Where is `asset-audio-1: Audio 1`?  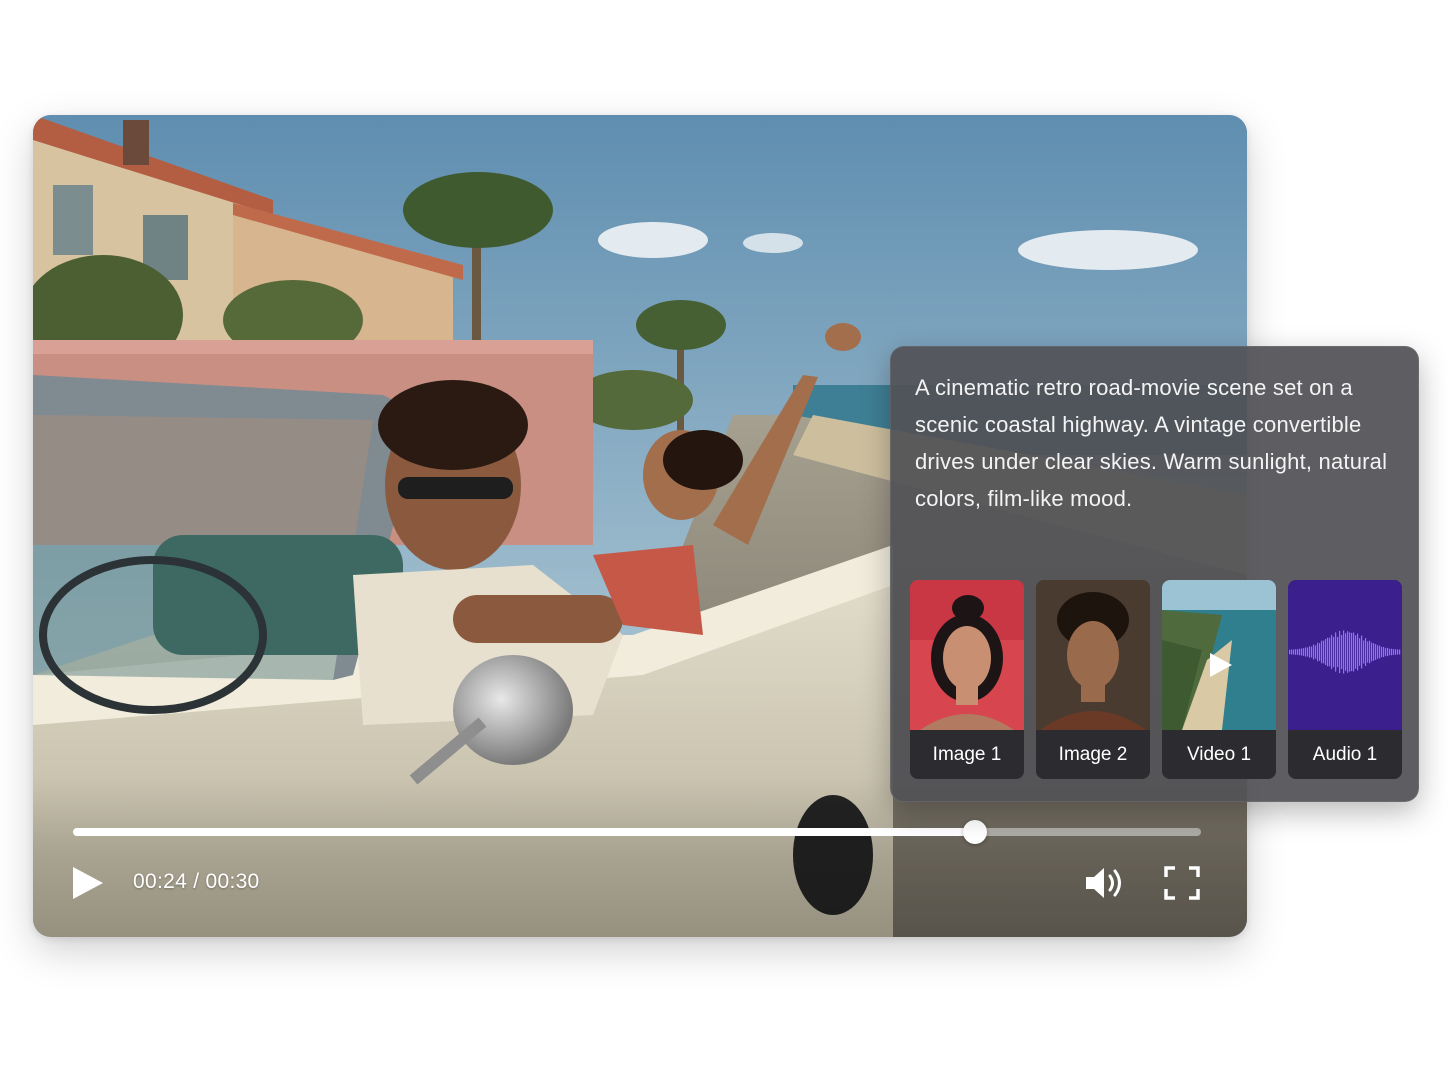
asset-audio-1: Audio 1 is located at coordinates (1345, 679).